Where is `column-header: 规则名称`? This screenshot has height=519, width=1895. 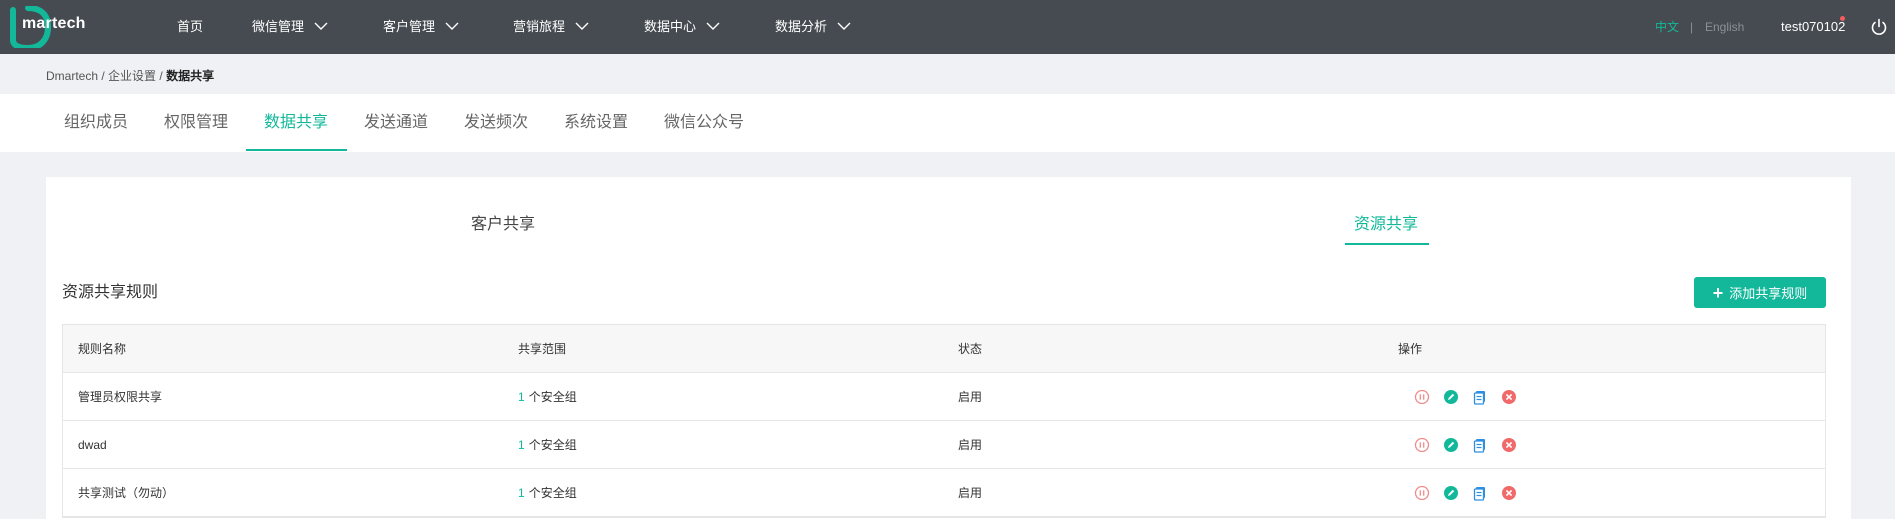 column-header: 规则名称 is located at coordinates (102, 349).